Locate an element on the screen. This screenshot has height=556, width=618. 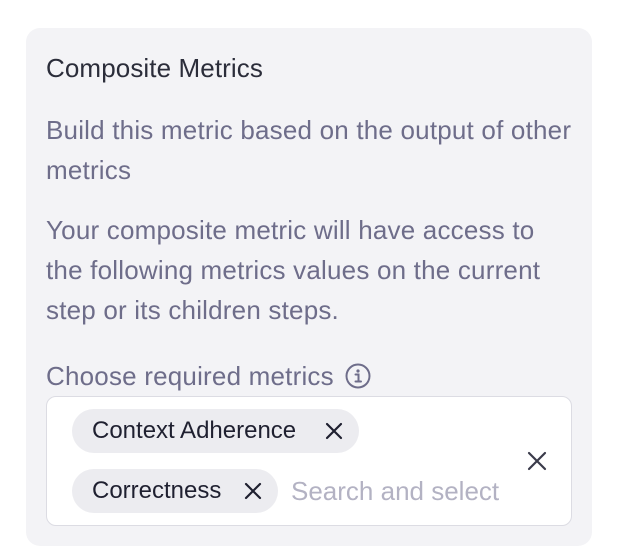
chip-label: Correctness is located at coordinates (157, 490).